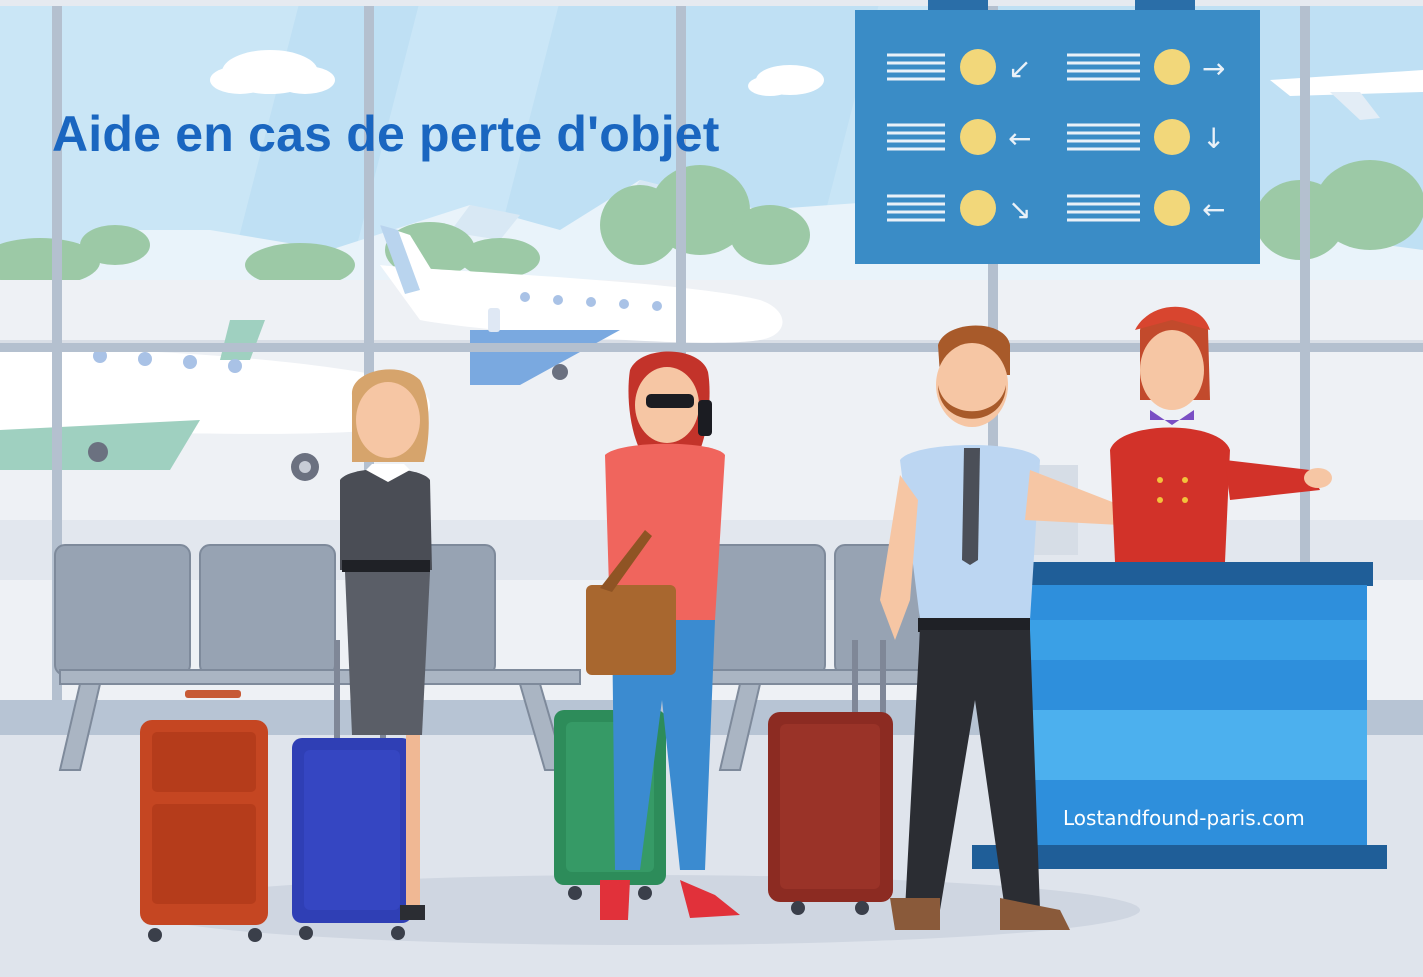 The image size is (1423, 977). I want to click on departures-board: ↙ → ← ↓ ↘ ←, so click(1057, 132).